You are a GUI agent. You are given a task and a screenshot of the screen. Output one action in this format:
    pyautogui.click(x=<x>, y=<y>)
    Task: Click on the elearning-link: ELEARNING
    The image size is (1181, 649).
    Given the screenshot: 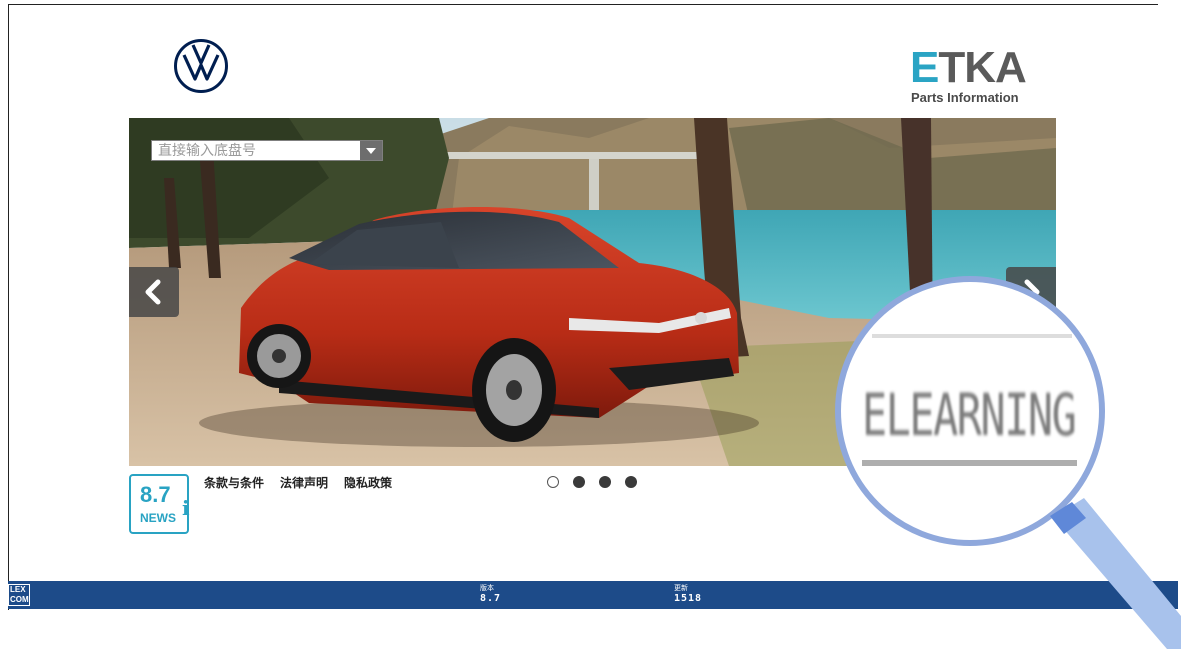 What is the action you would take?
    pyautogui.click(x=969, y=415)
    